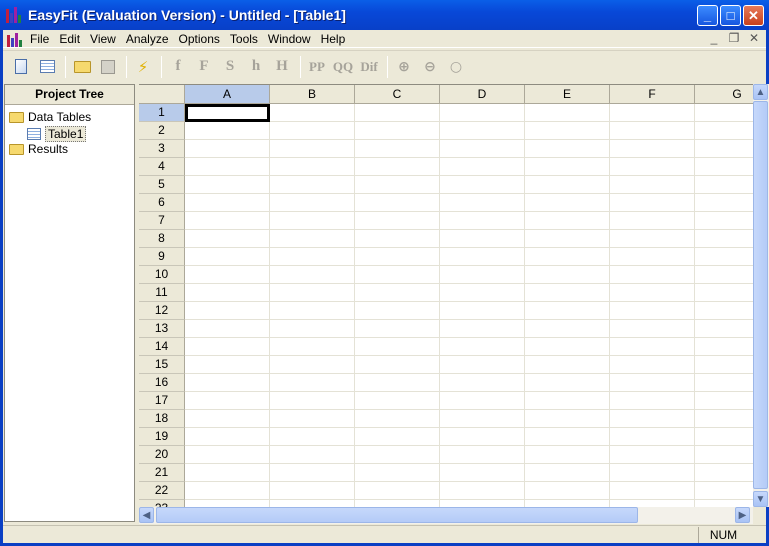  What do you see at coordinates (760, 499) in the screenshot?
I see `scroll-down-button: ▼` at bounding box center [760, 499].